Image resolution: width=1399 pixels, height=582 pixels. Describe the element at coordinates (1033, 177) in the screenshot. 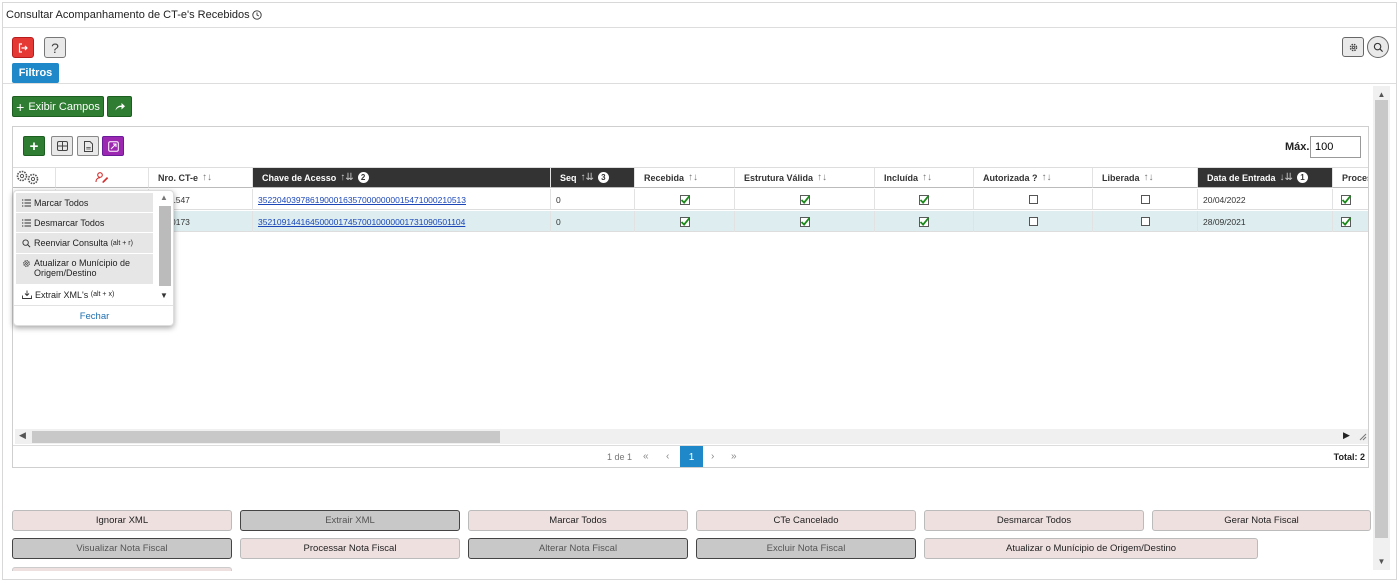

I see `column-header-autorizada: Autorizada ? ↑↓` at that location.